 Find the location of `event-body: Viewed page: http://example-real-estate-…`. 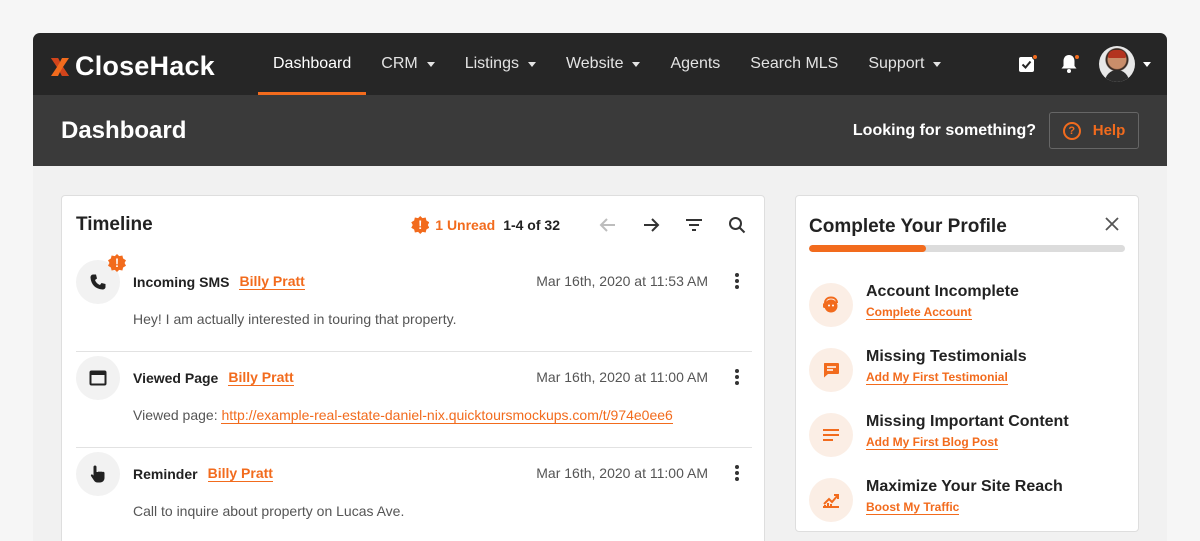

event-body: Viewed page: http://example-real-estate-… is located at coordinates (403, 415).